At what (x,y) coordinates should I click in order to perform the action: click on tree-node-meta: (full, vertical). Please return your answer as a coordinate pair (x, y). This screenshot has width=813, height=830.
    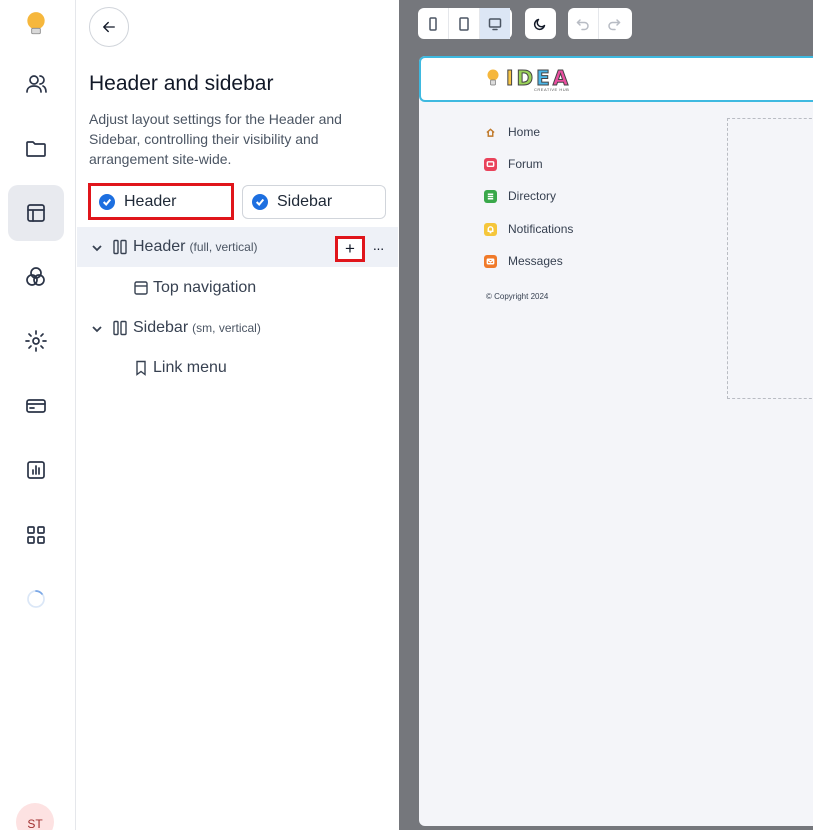
    Looking at the image, I should click on (223, 247).